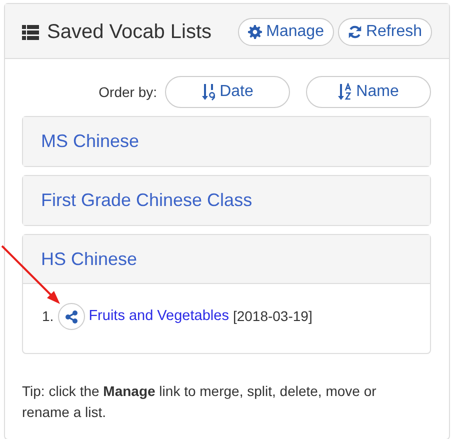 Image resolution: width=456 pixels, height=439 pixels. I want to click on sort-numeric-icon, so click(209, 92).